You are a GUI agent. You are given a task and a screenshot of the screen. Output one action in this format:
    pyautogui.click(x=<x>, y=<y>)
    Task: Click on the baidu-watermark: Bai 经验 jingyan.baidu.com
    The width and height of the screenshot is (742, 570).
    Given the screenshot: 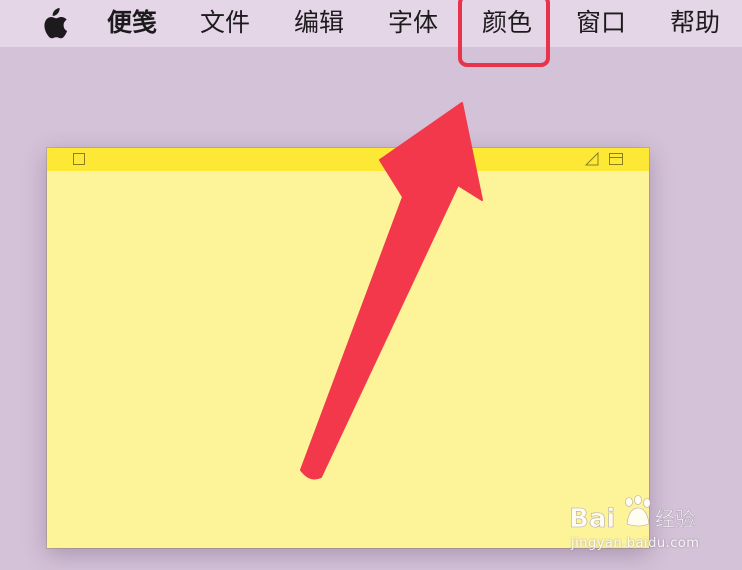 What is the action you would take?
    pyautogui.click(x=637, y=526)
    